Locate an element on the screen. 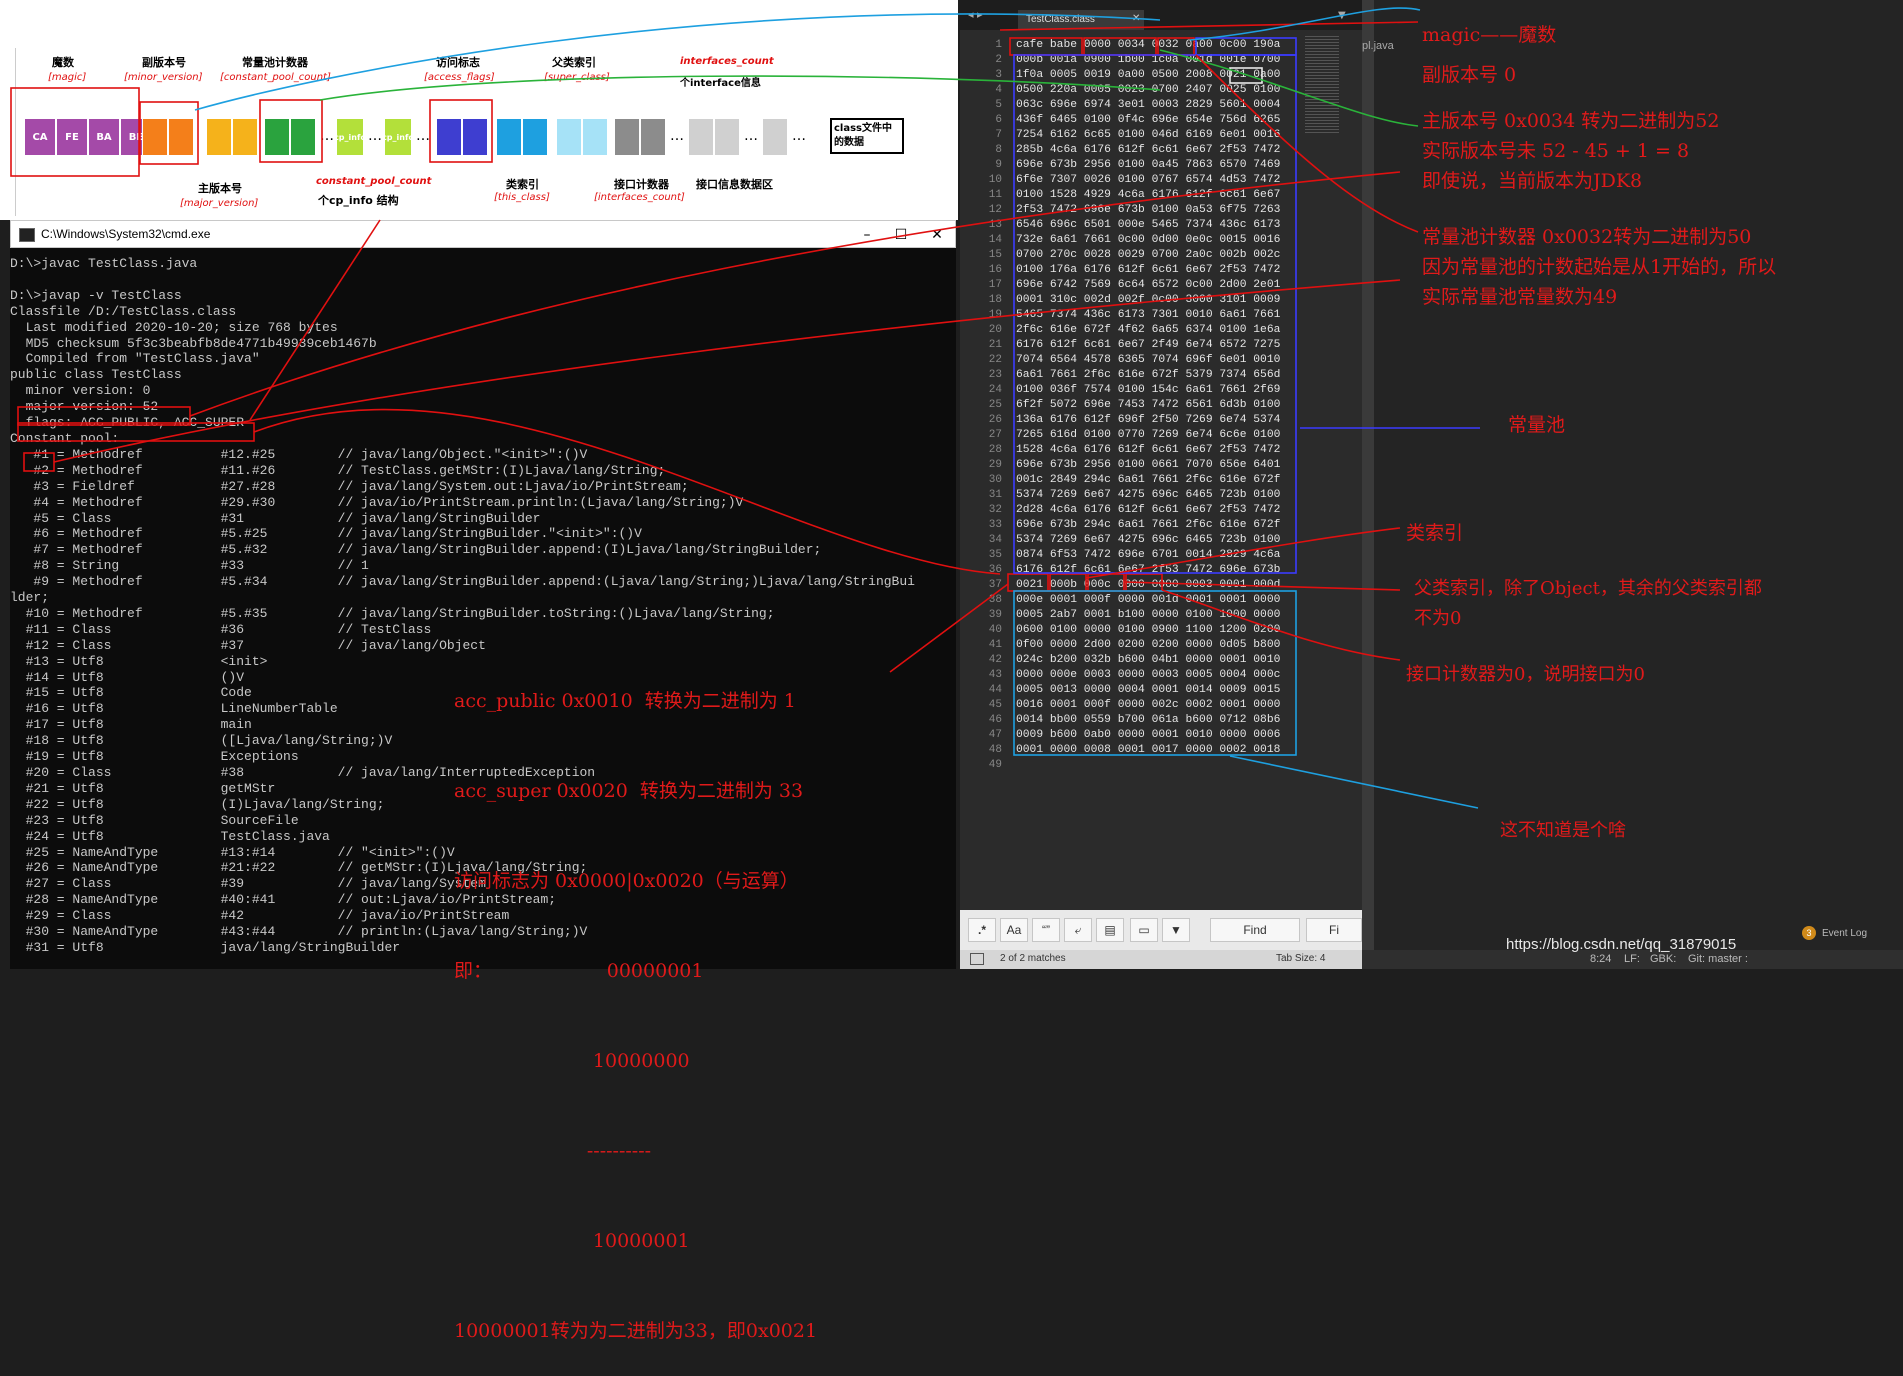 The width and height of the screenshot is (1903, 1376). anno-line: 10000001转为为二进制为33，即0x0021 is located at coordinates (636, 1331).